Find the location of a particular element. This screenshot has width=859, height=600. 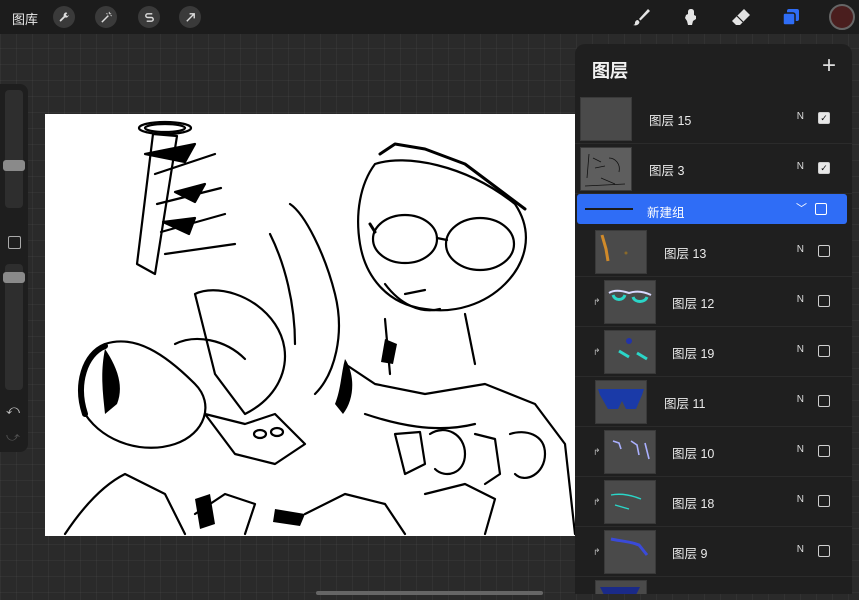

layer-item: 图层 11 N is located at coordinates (713, 402).